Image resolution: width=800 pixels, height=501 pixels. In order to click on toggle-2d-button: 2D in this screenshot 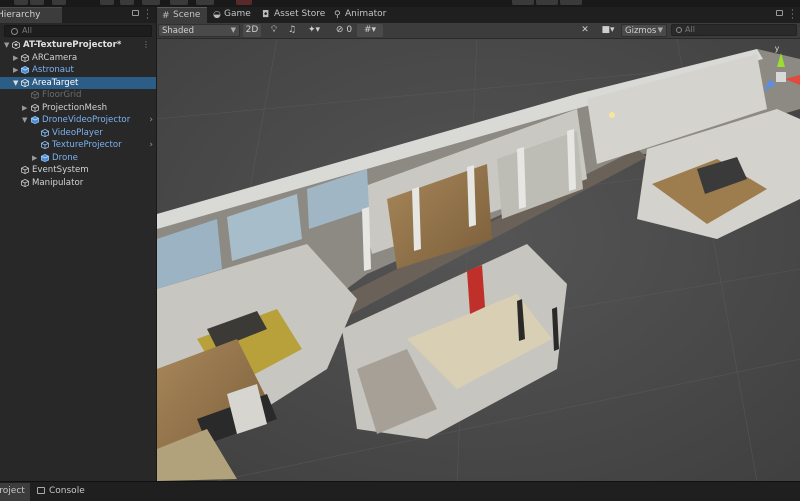, I will do `click(252, 30)`.